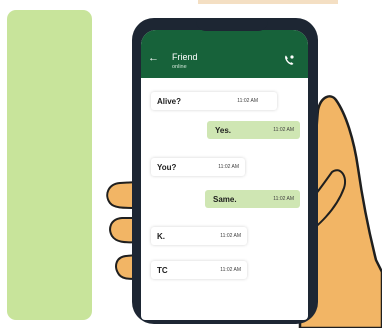  I want to click on phone-handset-icon, so click(289, 60).